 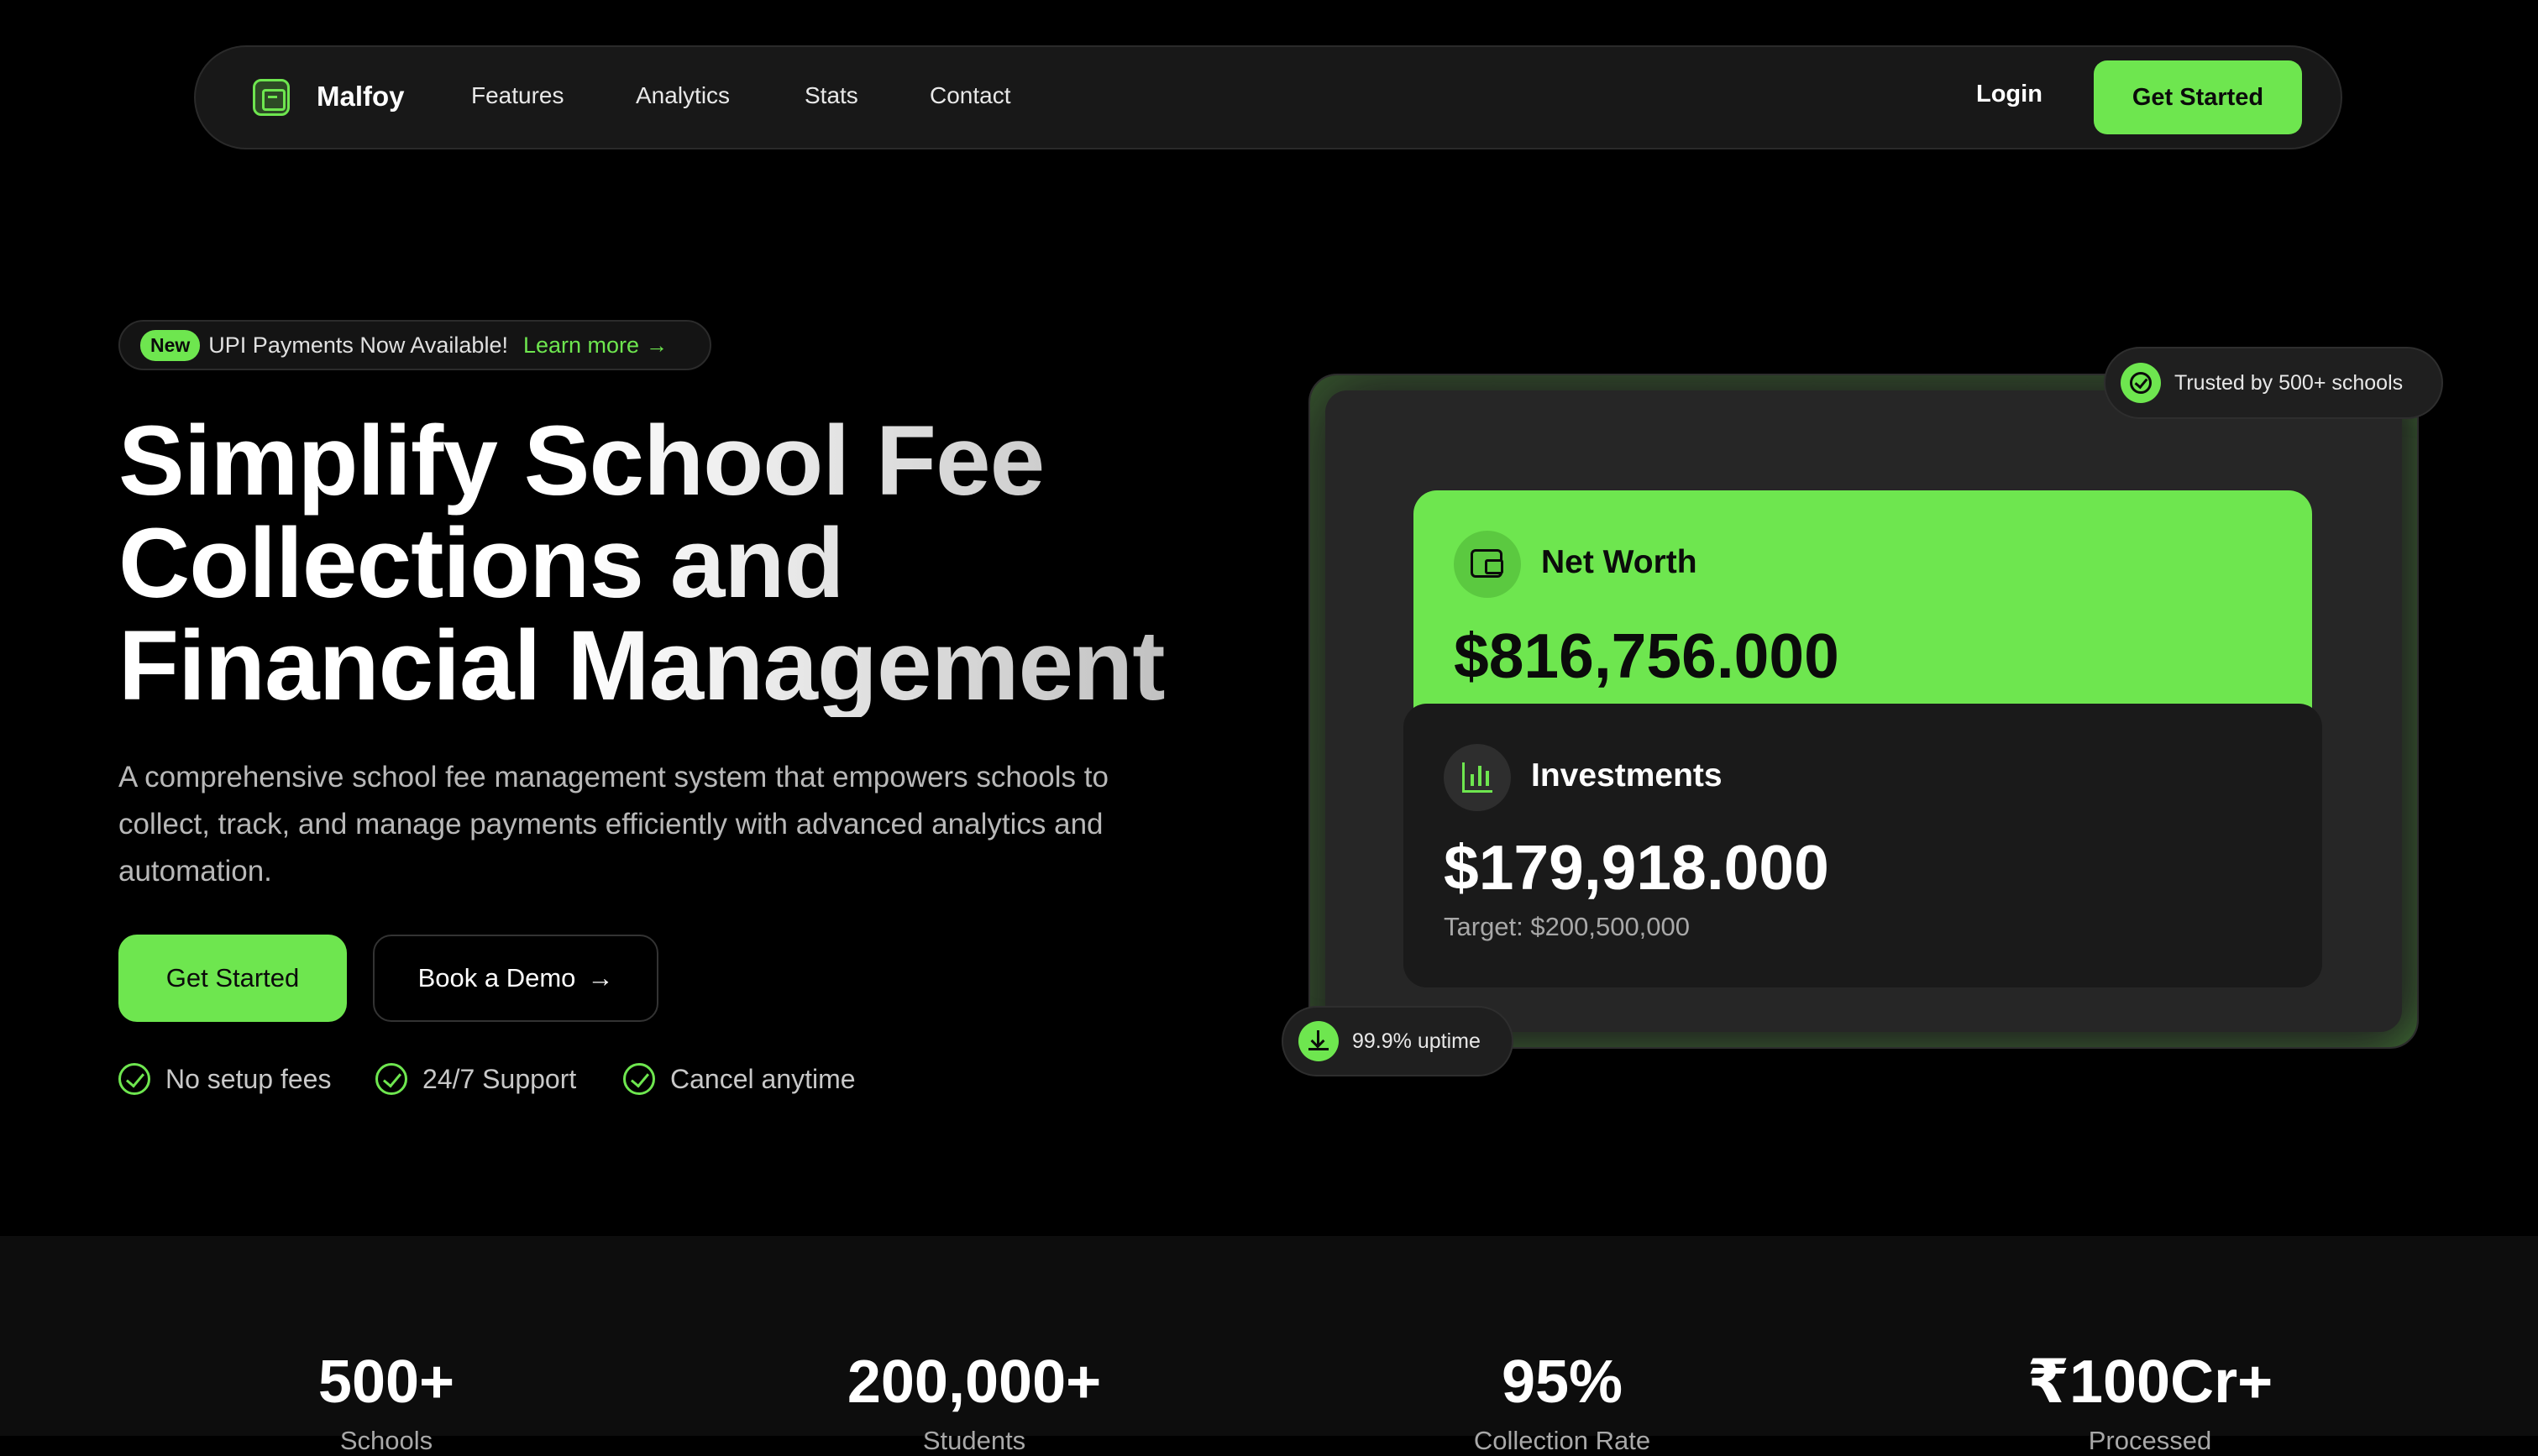 I want to click on book-demo-label: Book a Demo, so click(x=496, y=977).